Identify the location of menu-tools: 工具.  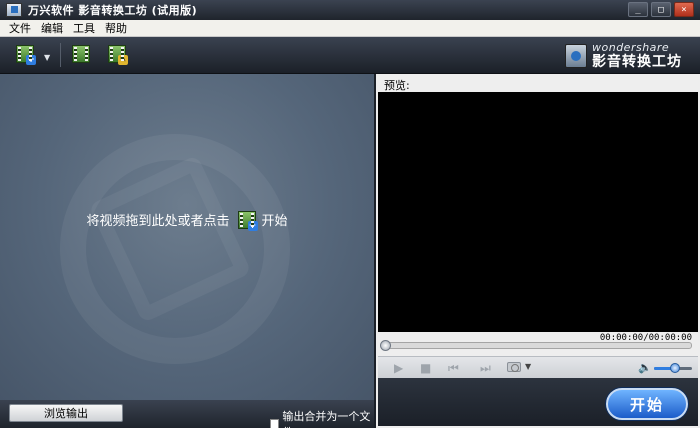
(84, 28).